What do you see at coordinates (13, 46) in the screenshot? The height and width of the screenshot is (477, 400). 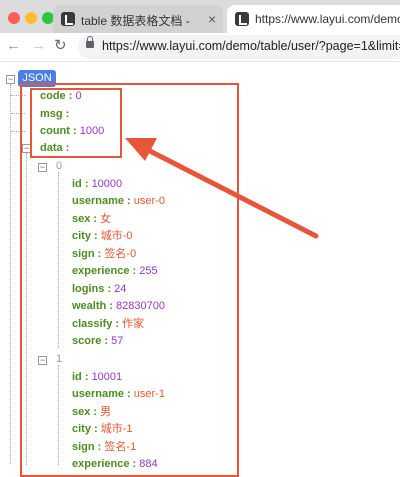 I see `back-button: ←` at bounding box center [13, 46].